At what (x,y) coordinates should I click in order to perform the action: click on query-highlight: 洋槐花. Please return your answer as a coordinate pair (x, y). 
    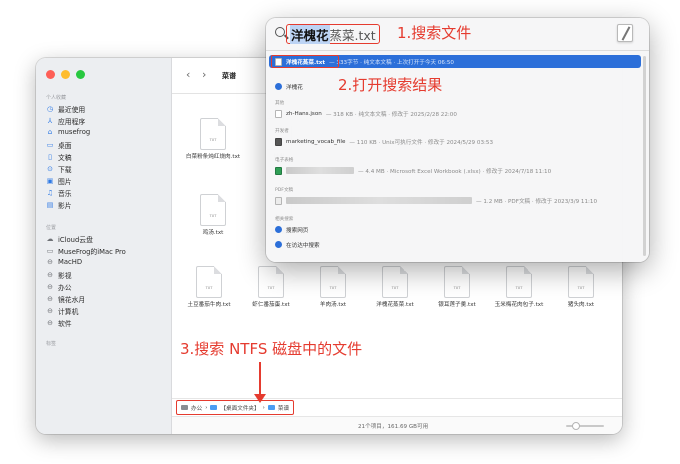
    Looking at the image, I should click on (310, 34).